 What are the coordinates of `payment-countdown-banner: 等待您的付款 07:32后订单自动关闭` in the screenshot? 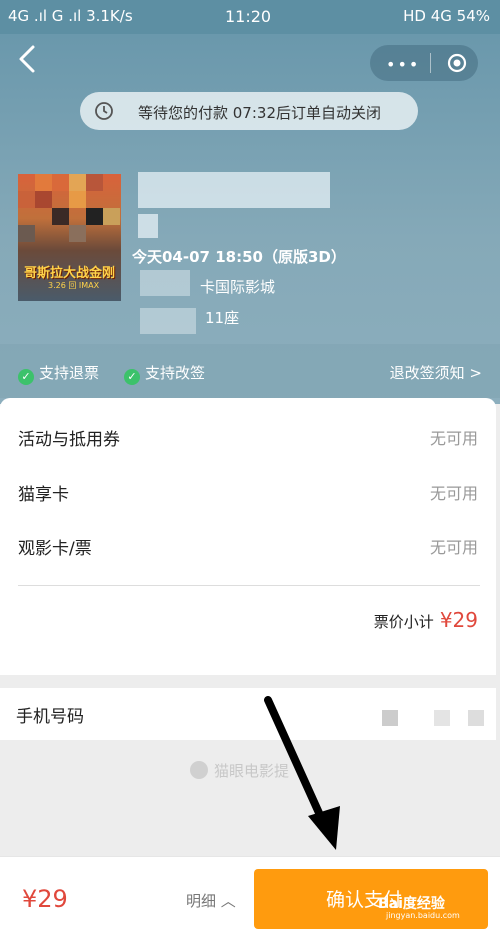 It's located at (249, 111).